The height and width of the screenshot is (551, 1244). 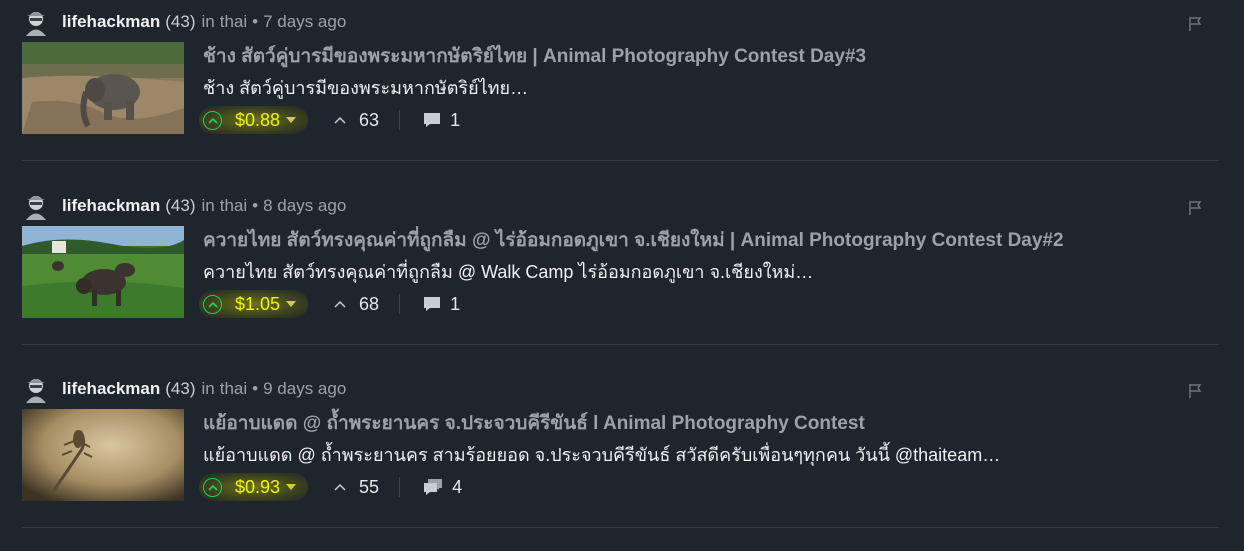 I want to click on post-footer: $0.93 55 4, so click(x=330, y=487).